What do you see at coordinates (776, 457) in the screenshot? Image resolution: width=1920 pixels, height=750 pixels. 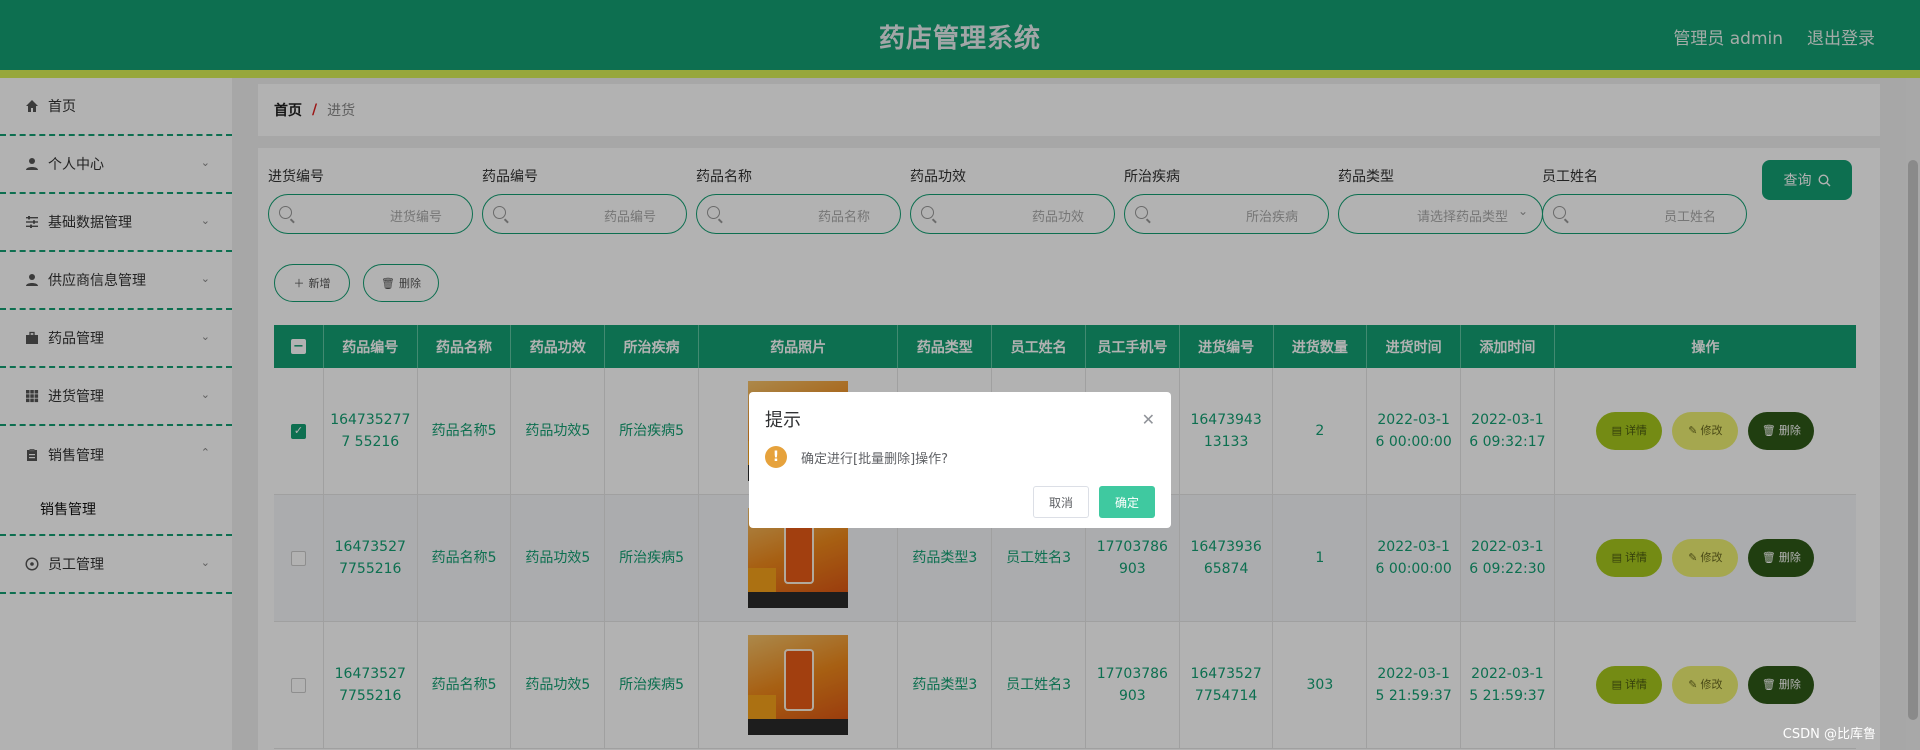 I see `warning-icon: !` at bounding box center [776, 457].